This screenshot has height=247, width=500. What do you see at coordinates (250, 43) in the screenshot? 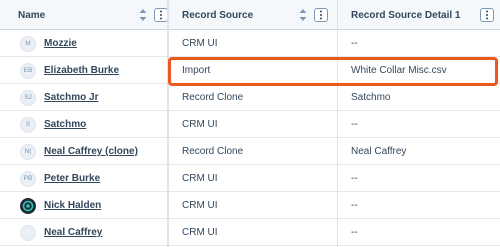
I see `table-row: M Mozzie CRM UI --` at bounding box center [250, 43].